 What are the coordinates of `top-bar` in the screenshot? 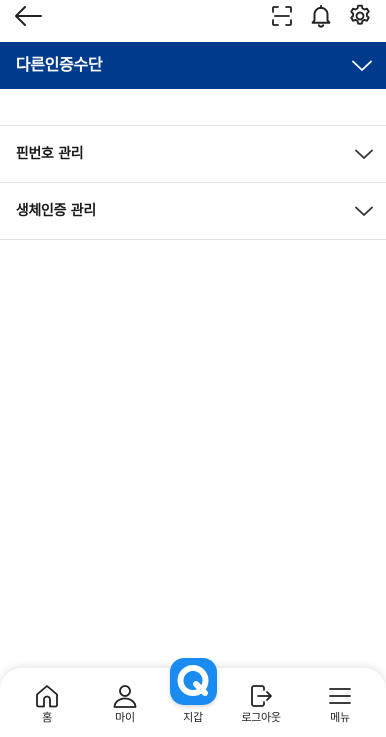 It's located at (193, 21).